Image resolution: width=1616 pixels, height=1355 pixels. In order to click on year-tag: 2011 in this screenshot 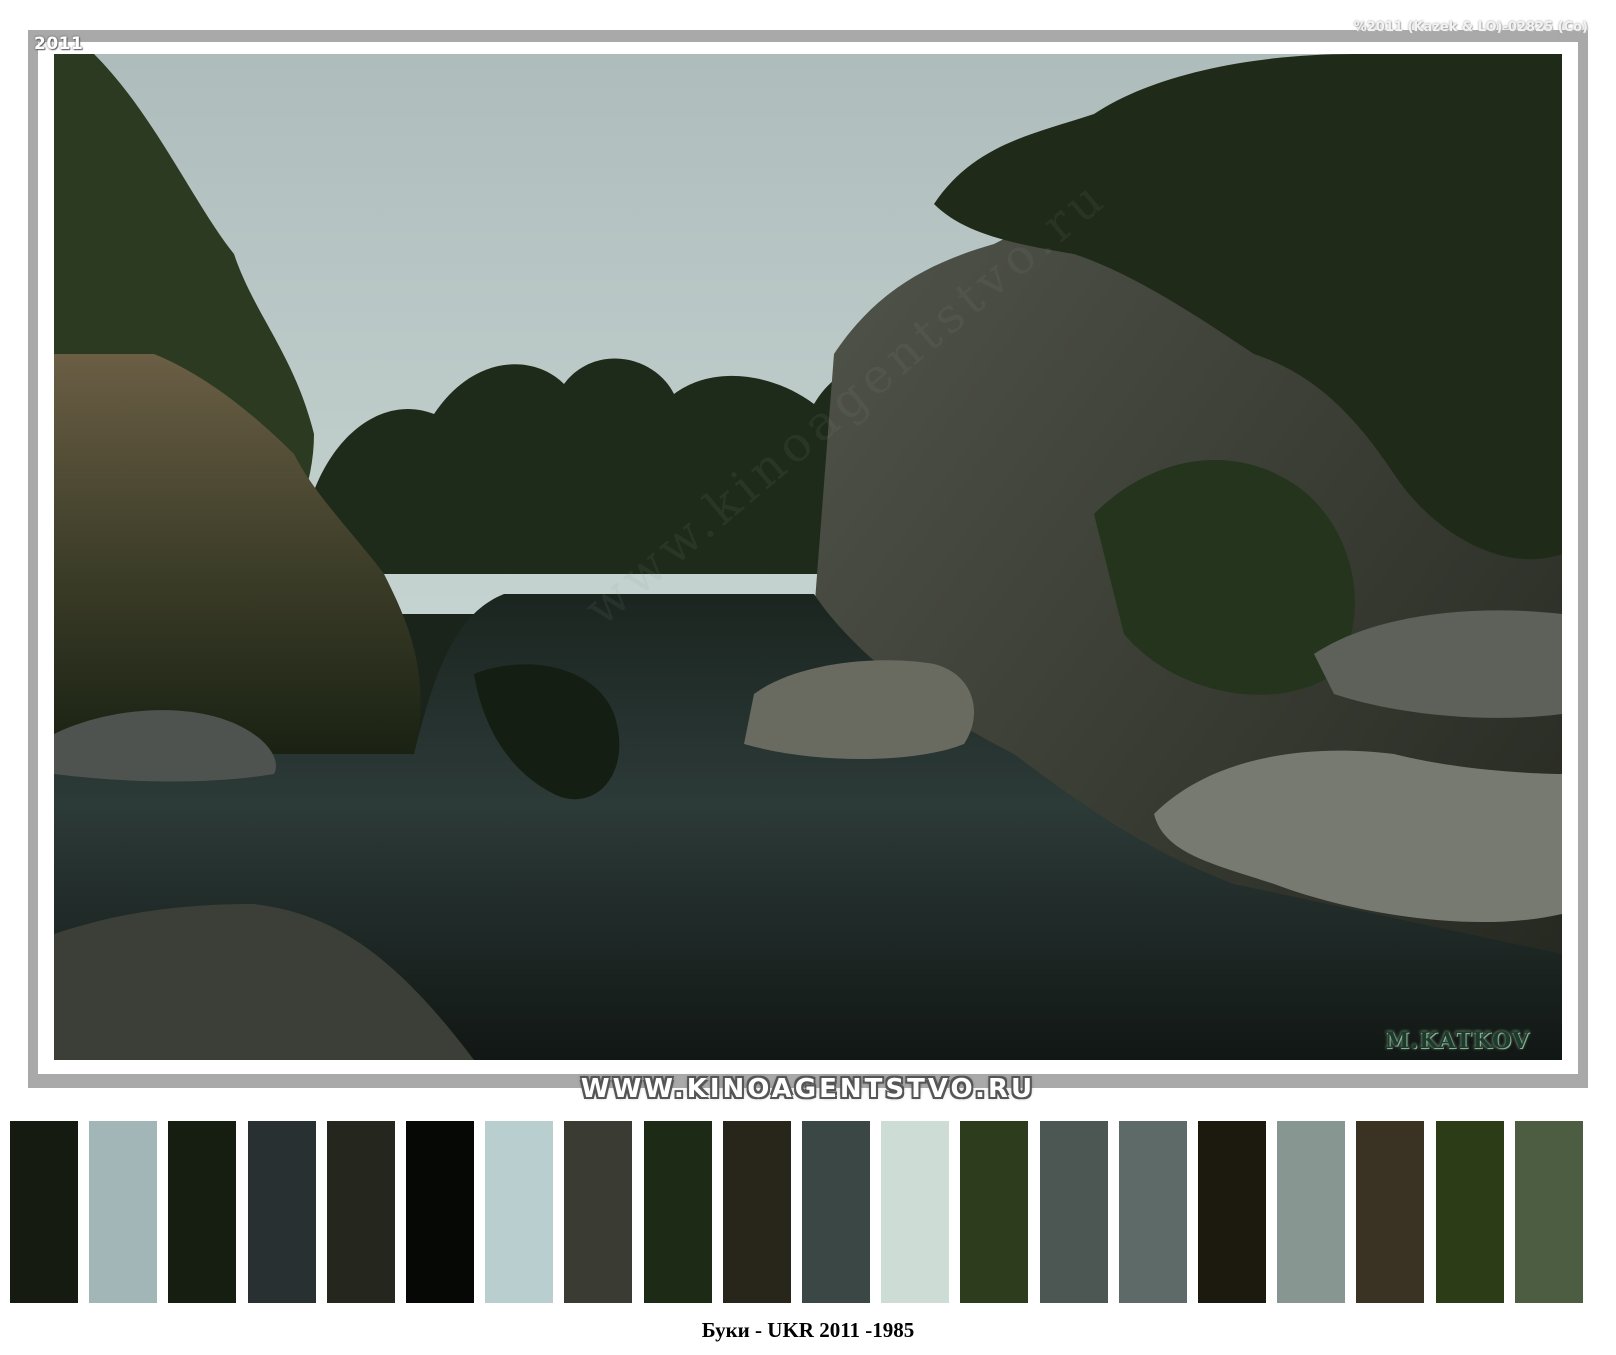, I will do `click(59, 44)`.